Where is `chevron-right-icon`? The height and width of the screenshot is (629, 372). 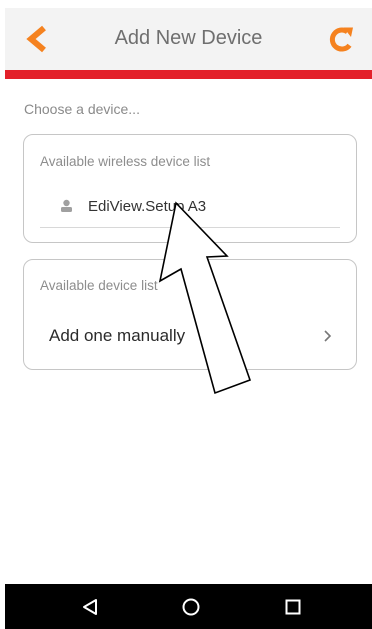
chevron-right-icon is located at coordinates (328, 336).